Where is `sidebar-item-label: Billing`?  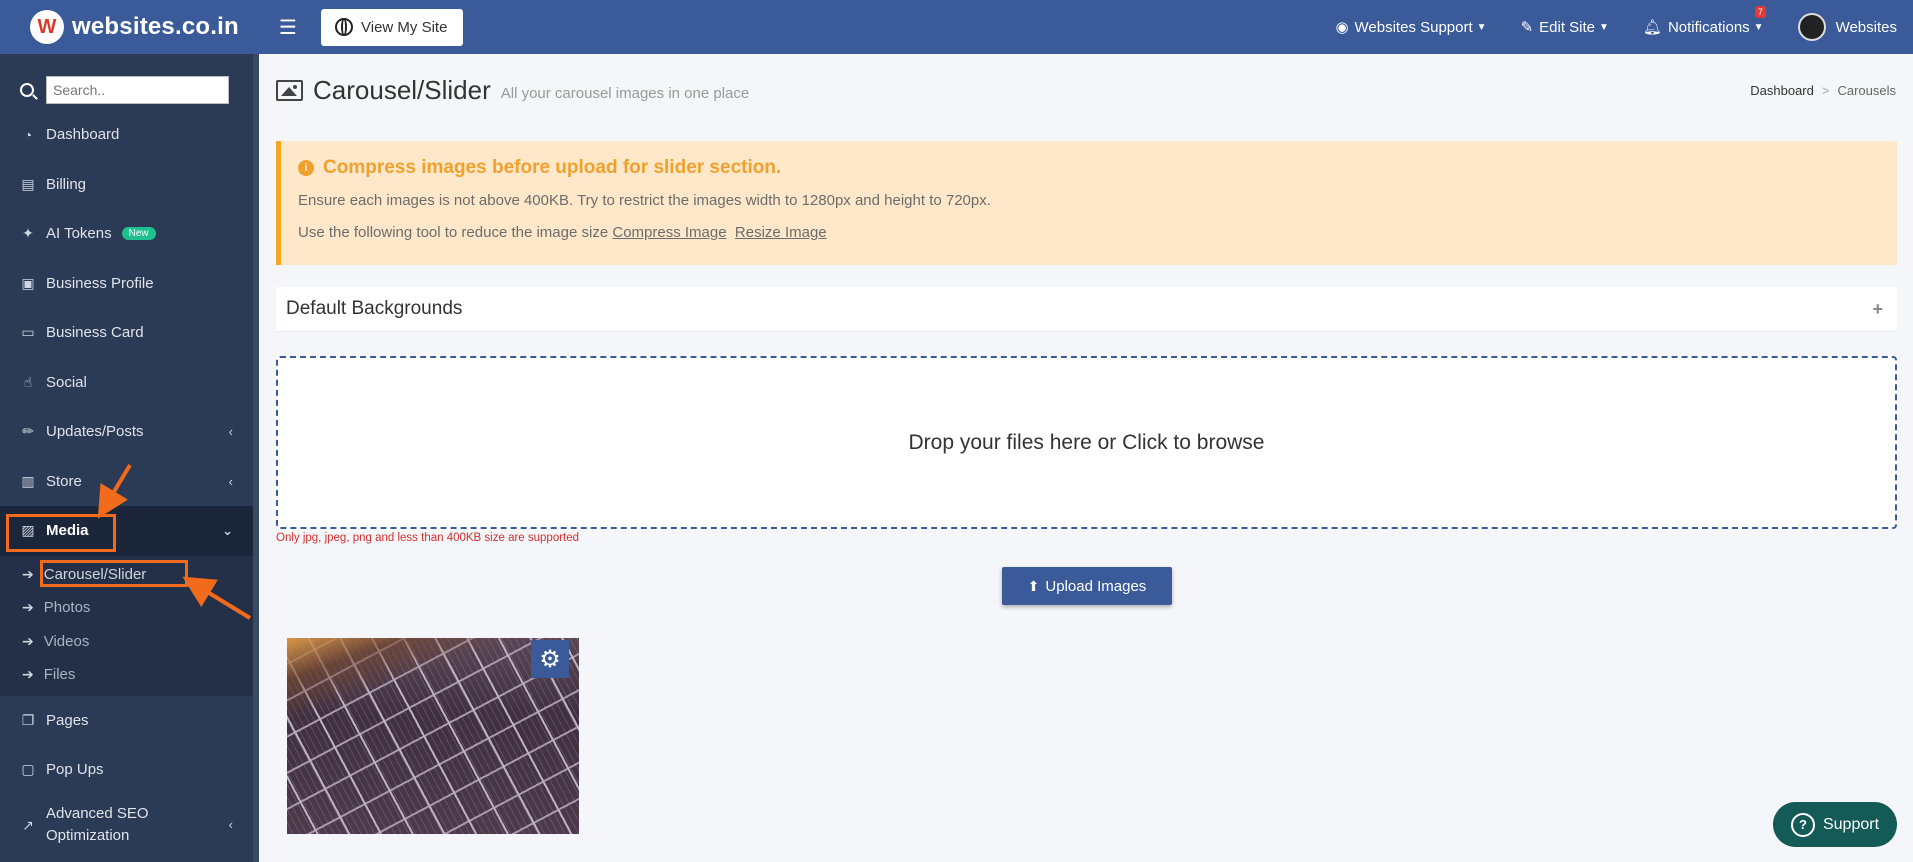
sidebar-item-label: Billing is located at coordinates (66, 184).